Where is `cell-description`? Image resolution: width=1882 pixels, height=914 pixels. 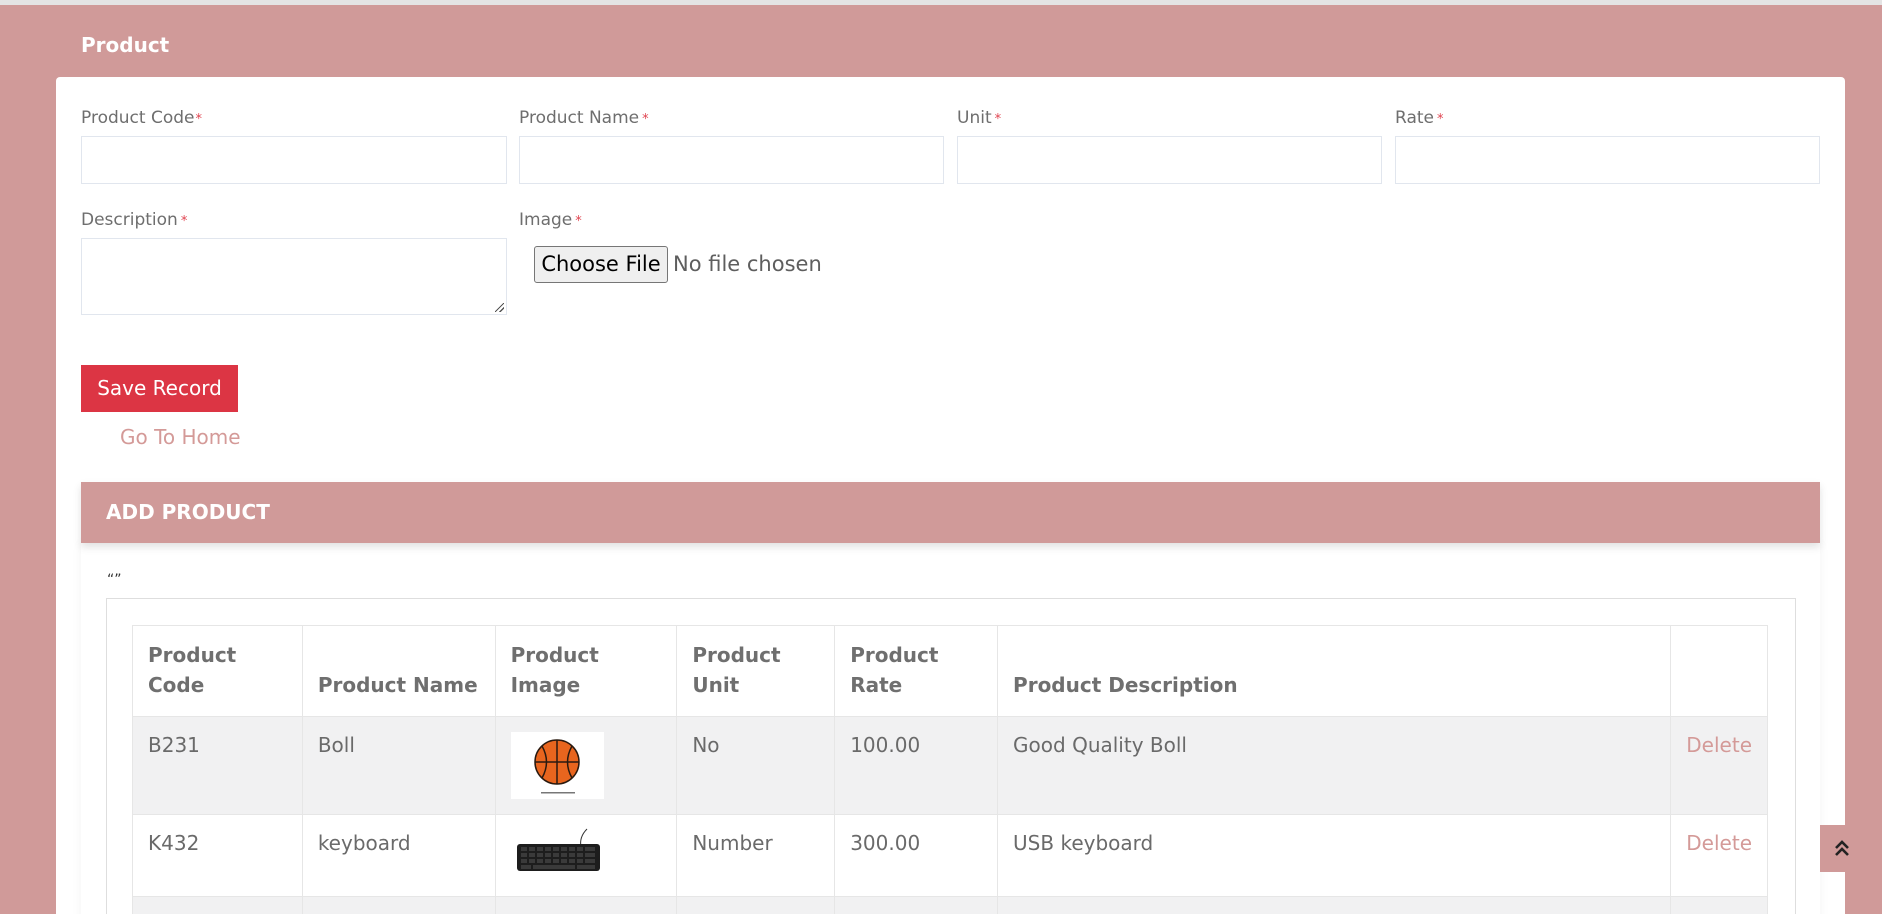
cell-description is located at coordinates (1334, 905).